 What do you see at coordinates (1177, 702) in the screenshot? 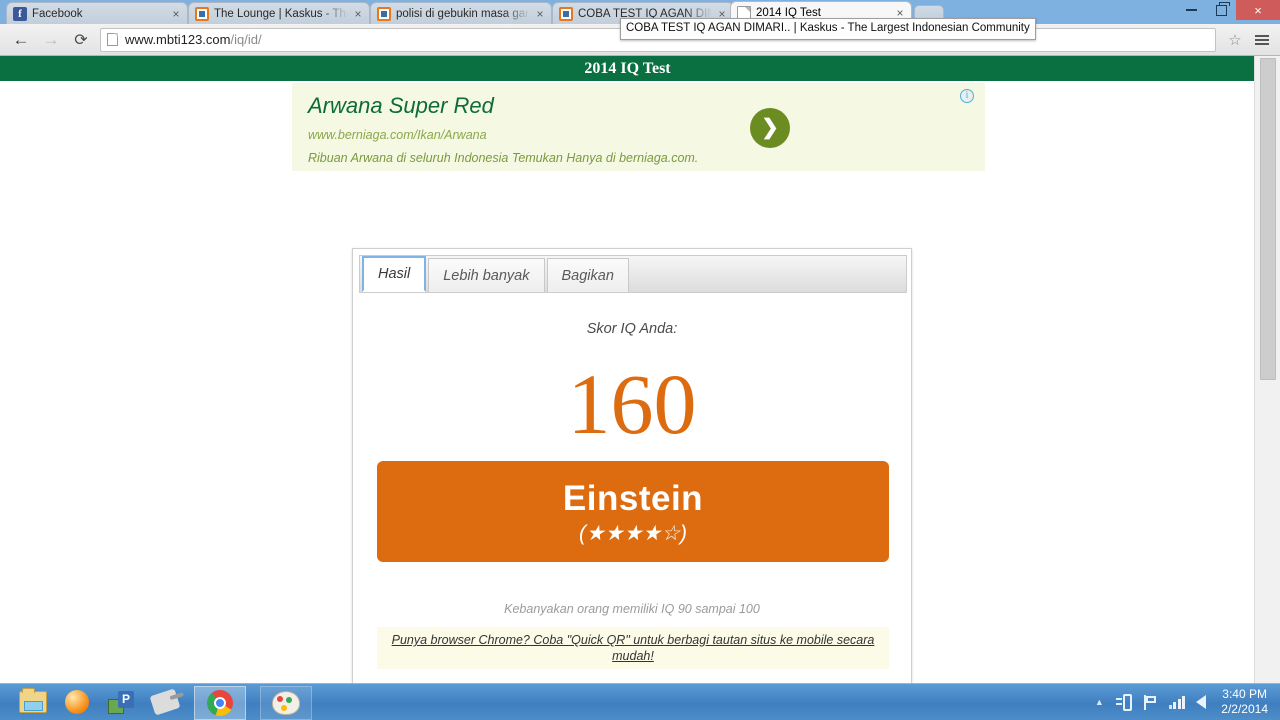
I see `network-signal-icon` at bounding box center [1177, 702].